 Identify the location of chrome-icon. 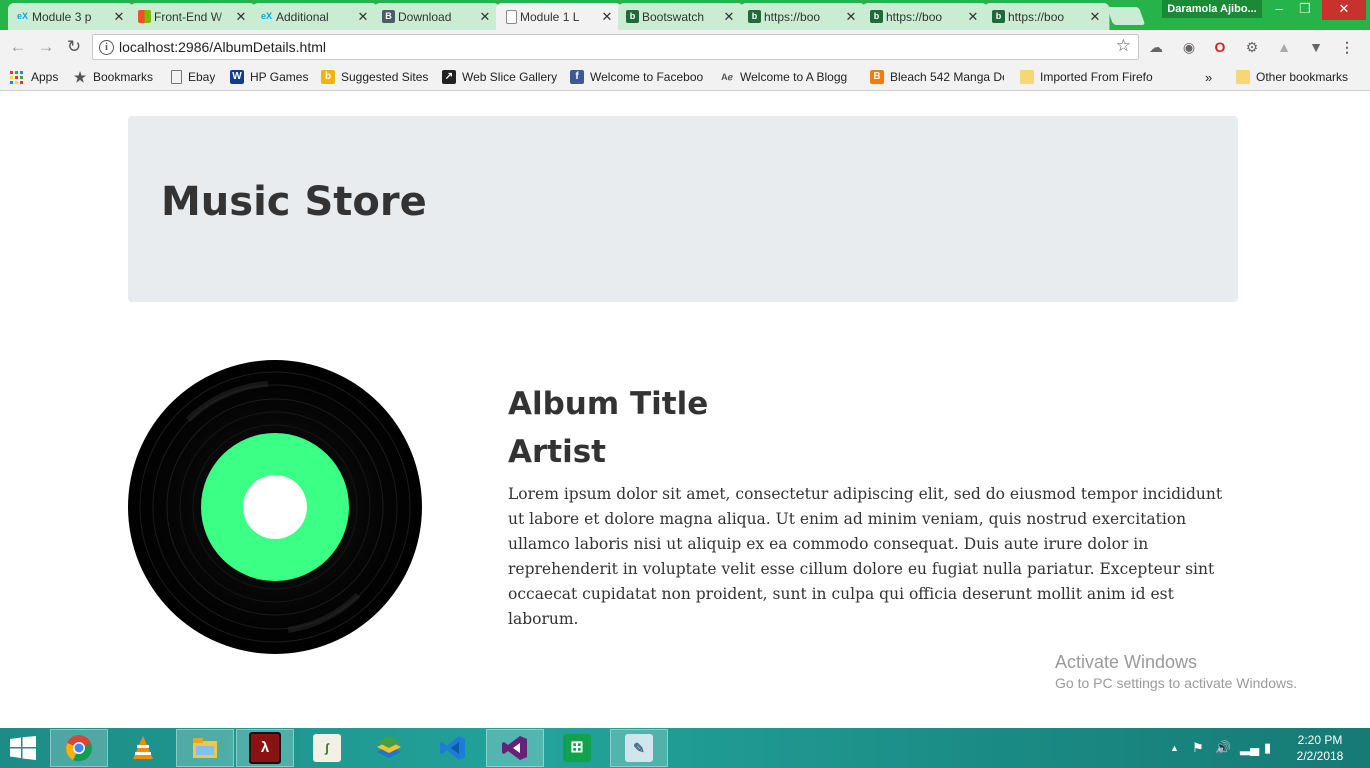
(79, 748).